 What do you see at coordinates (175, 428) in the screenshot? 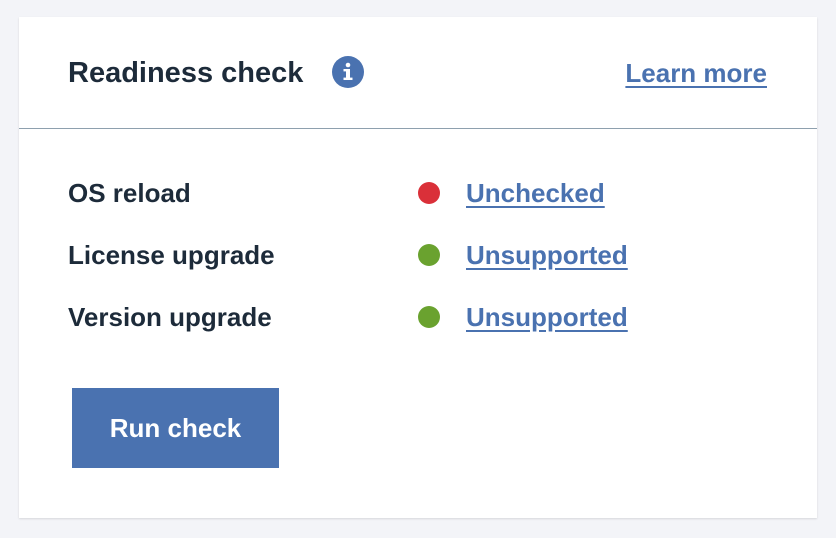
I see `run-check-button: Run check` at bounding box center [175, 428].